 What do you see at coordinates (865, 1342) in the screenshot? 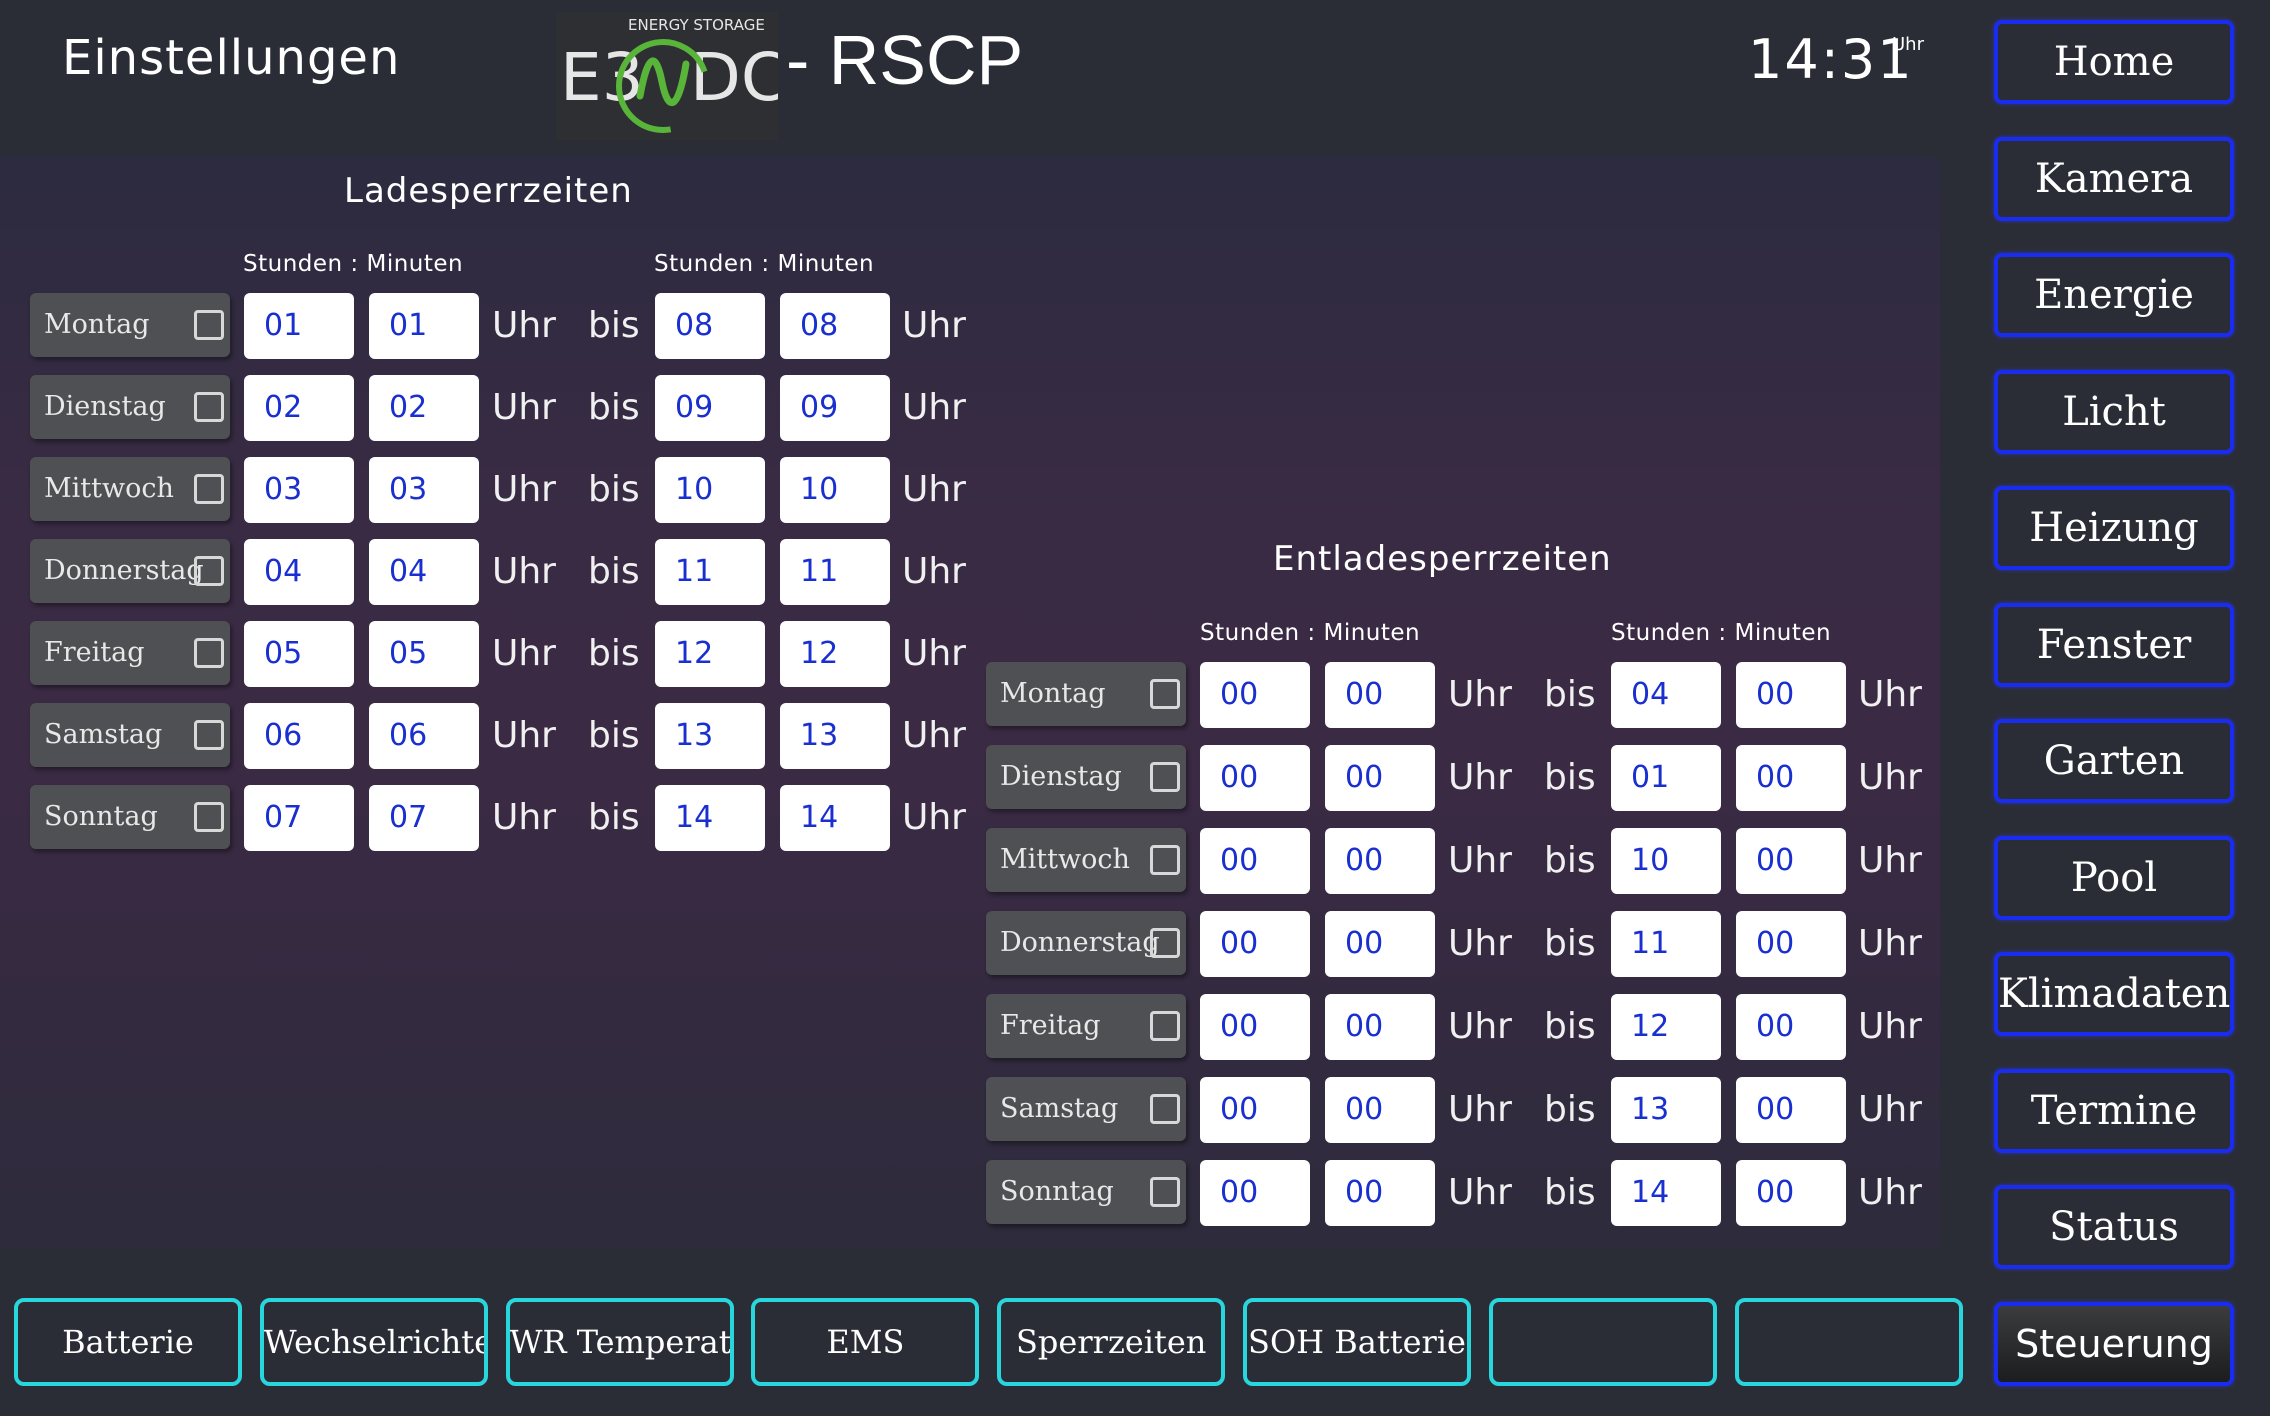
I see `tab-ems: EMS` at bounding box center [865, 1342].